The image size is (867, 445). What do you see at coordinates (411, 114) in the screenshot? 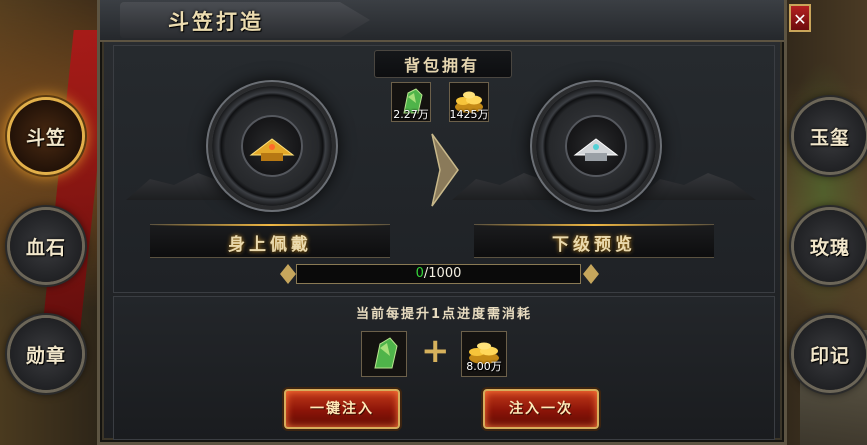
I see `owned-jade-value: 2.27万` at bounding box center [411, 114].